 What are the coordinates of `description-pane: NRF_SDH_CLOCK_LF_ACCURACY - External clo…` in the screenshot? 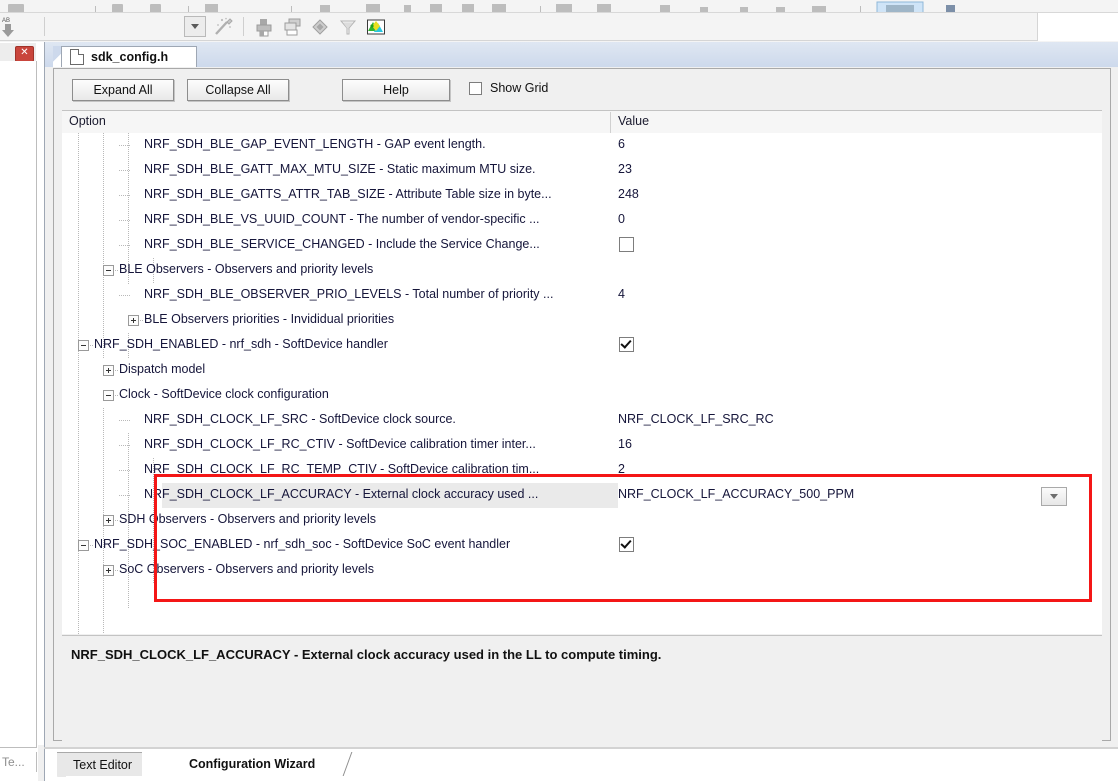 It's located at (582, 688).